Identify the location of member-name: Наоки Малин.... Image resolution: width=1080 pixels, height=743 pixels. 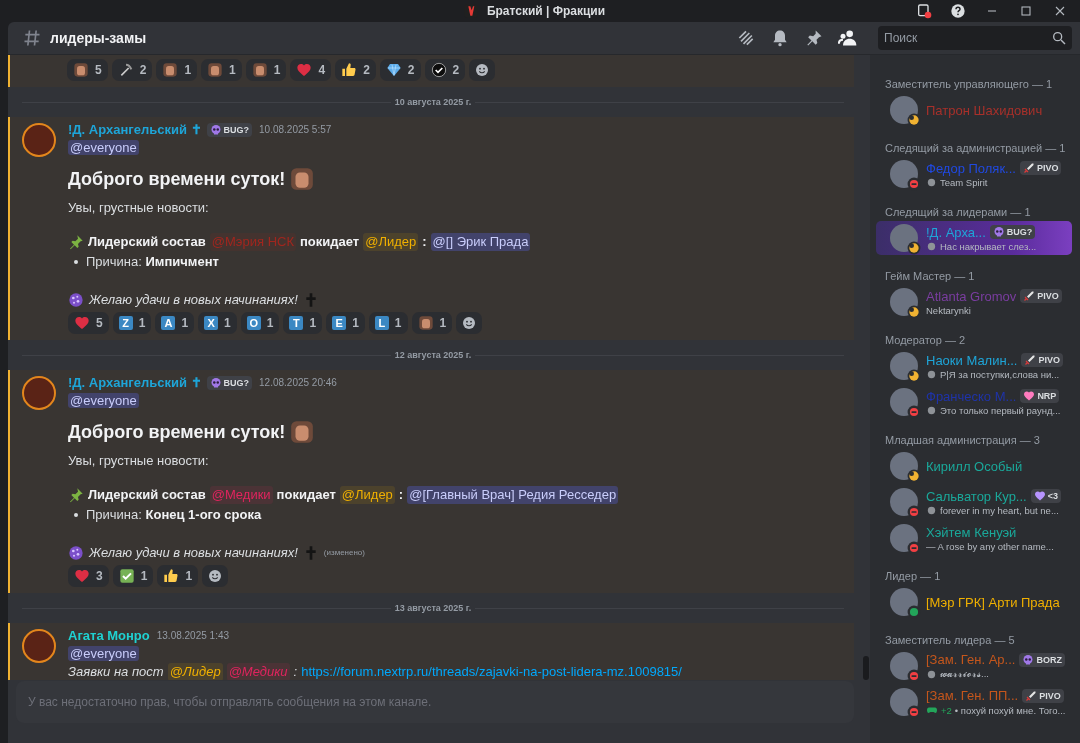
(972, 360).